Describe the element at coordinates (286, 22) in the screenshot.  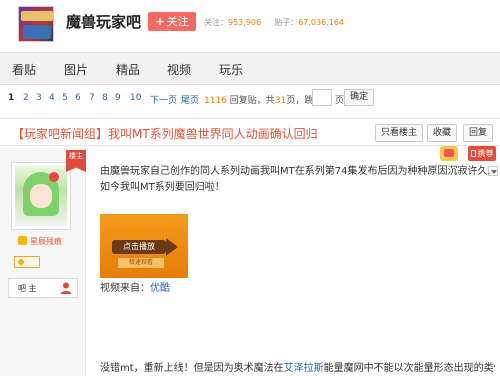
I see `post-stat-label: 贴子：` at that location.